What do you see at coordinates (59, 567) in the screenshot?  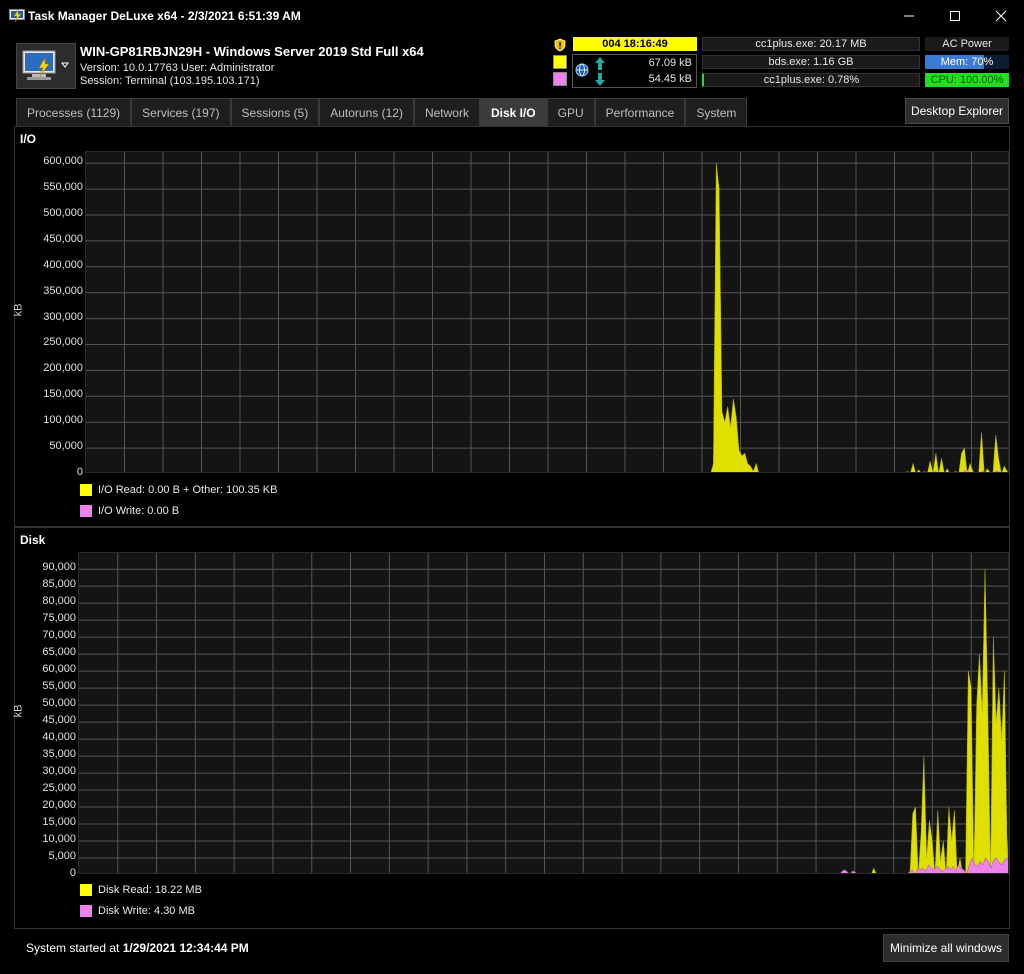 I see `disk-y-tick-label: 90,000` at bounding box center [59, 567].